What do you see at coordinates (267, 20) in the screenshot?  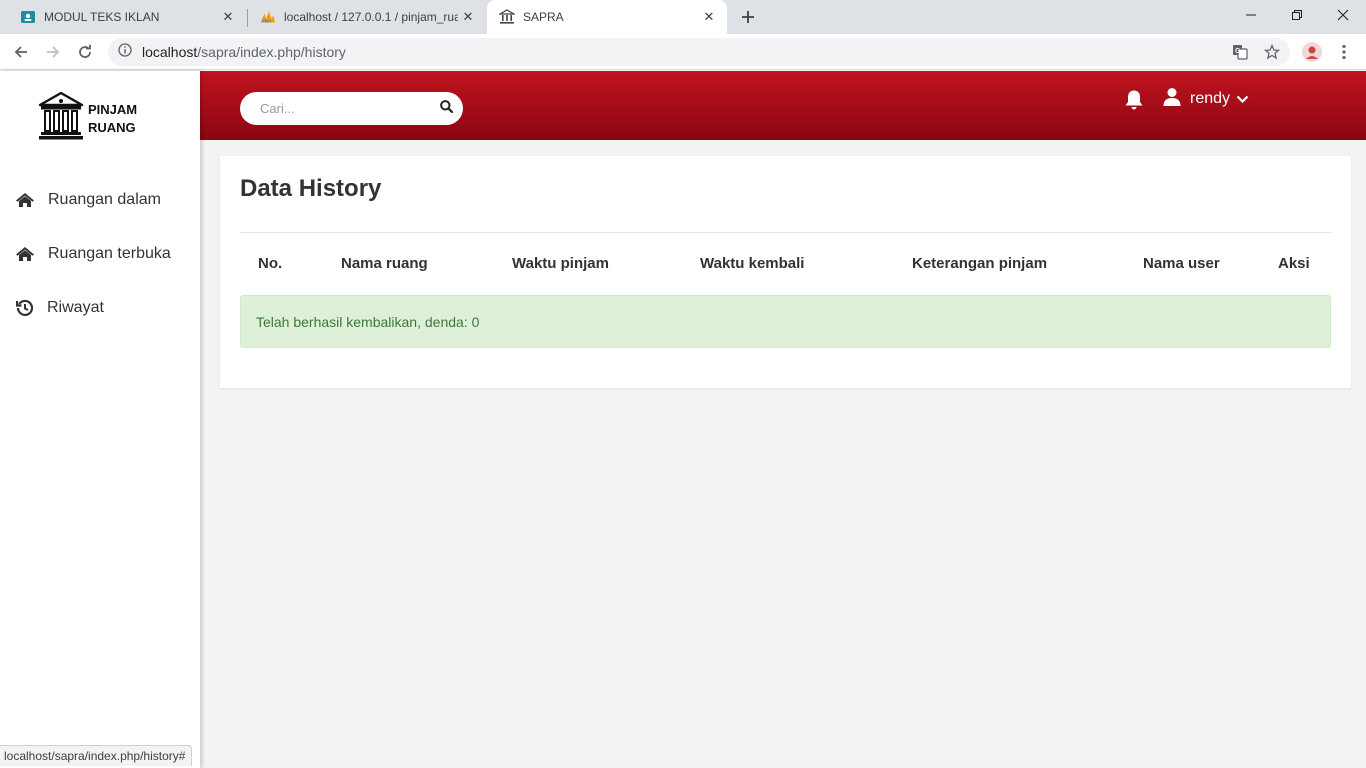 I see `svg-text: PMA` at bounding box center [267, 20].